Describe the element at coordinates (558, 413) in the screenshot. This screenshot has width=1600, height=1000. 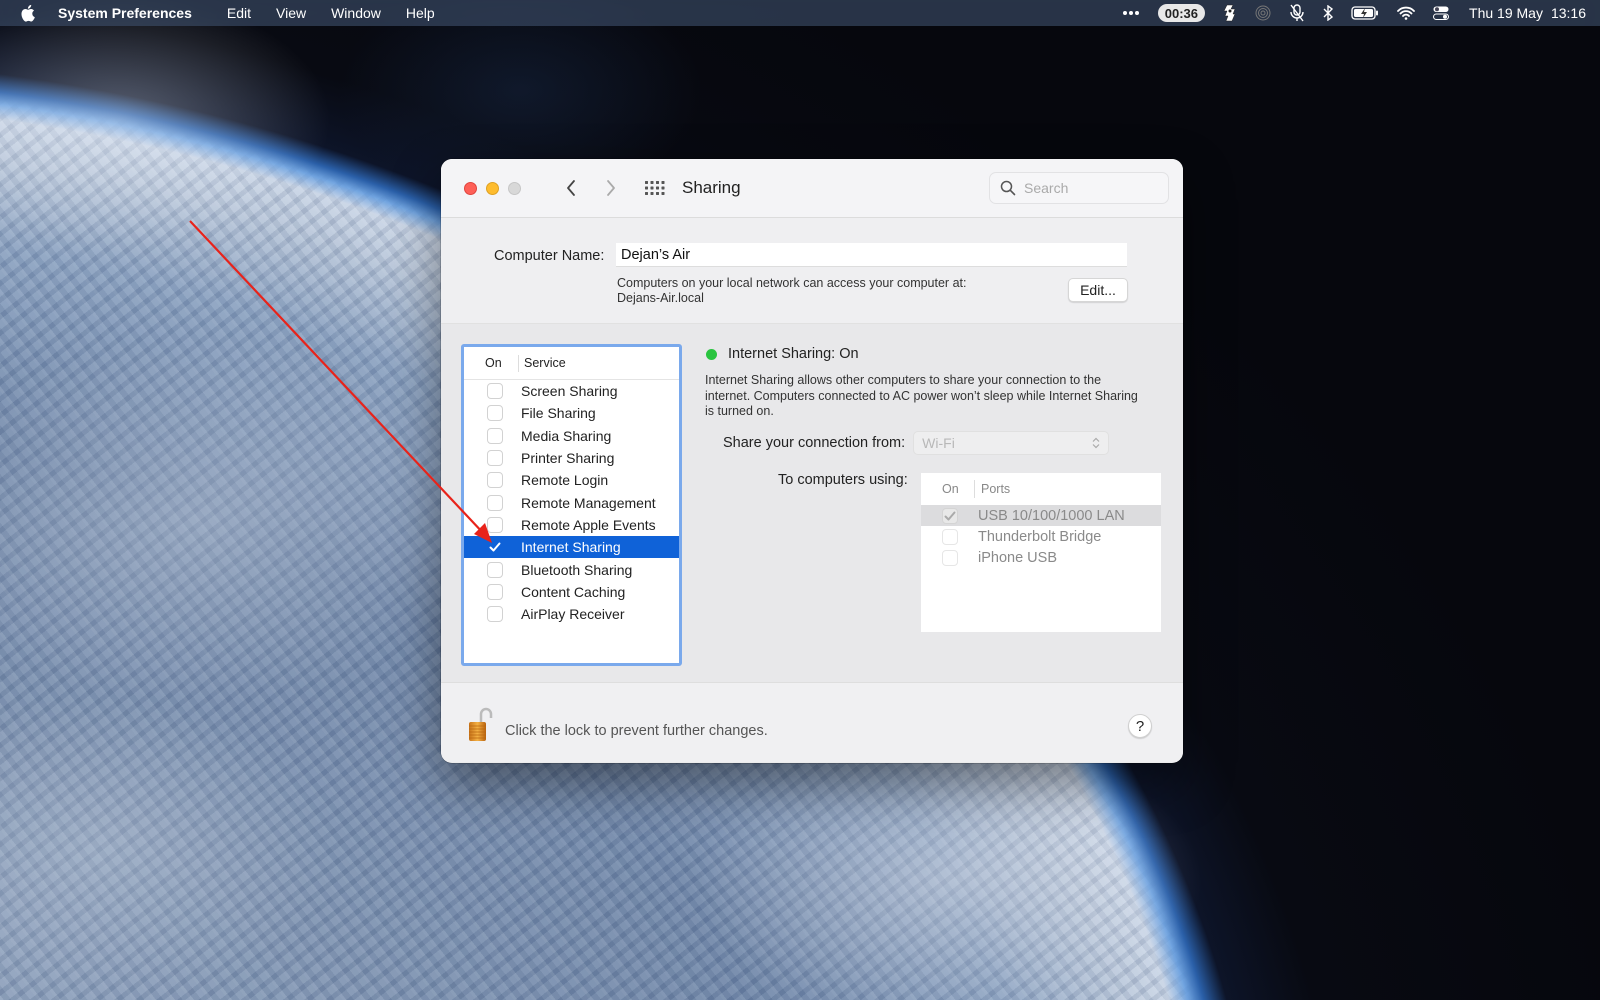
I see `service-label: File Sharing` at that location.